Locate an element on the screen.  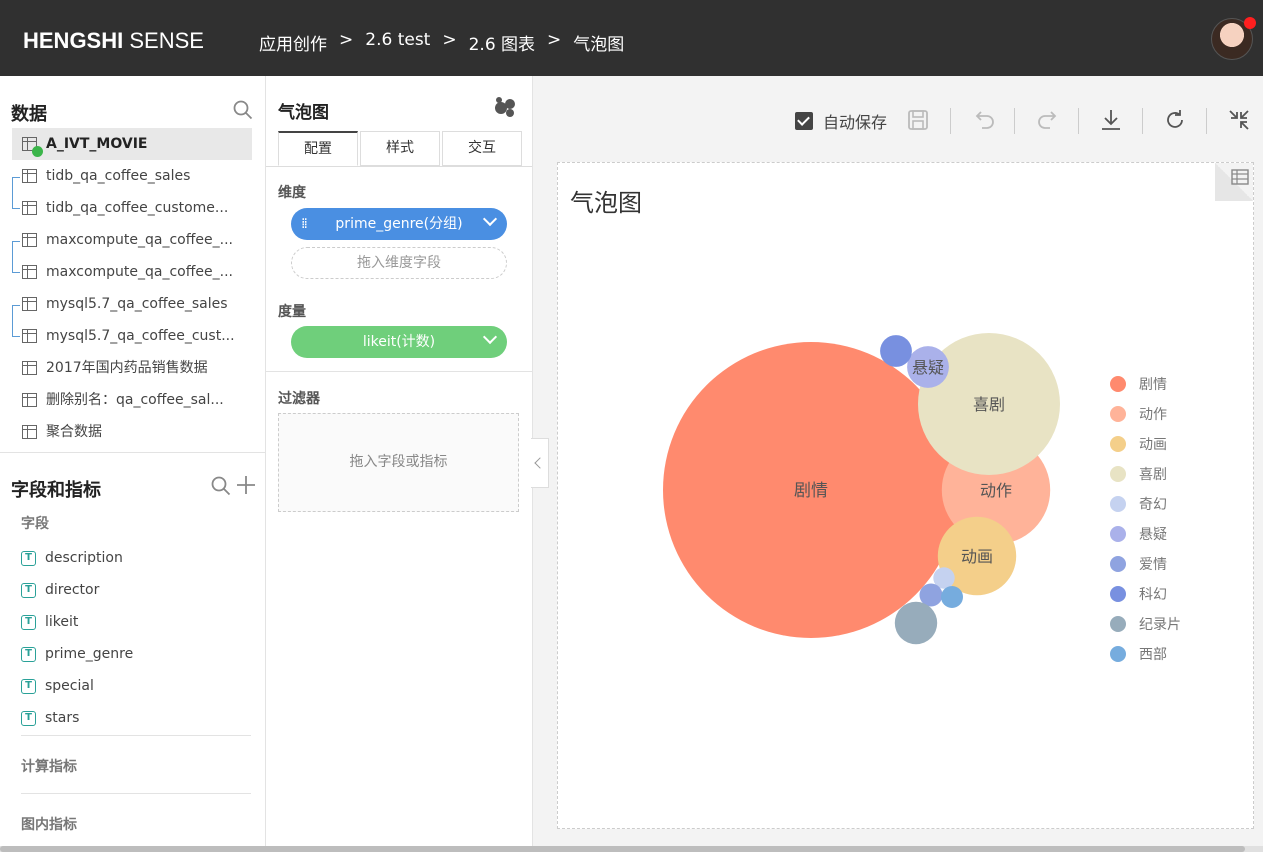
bubble-西部 is located at coordinates (952, 597).